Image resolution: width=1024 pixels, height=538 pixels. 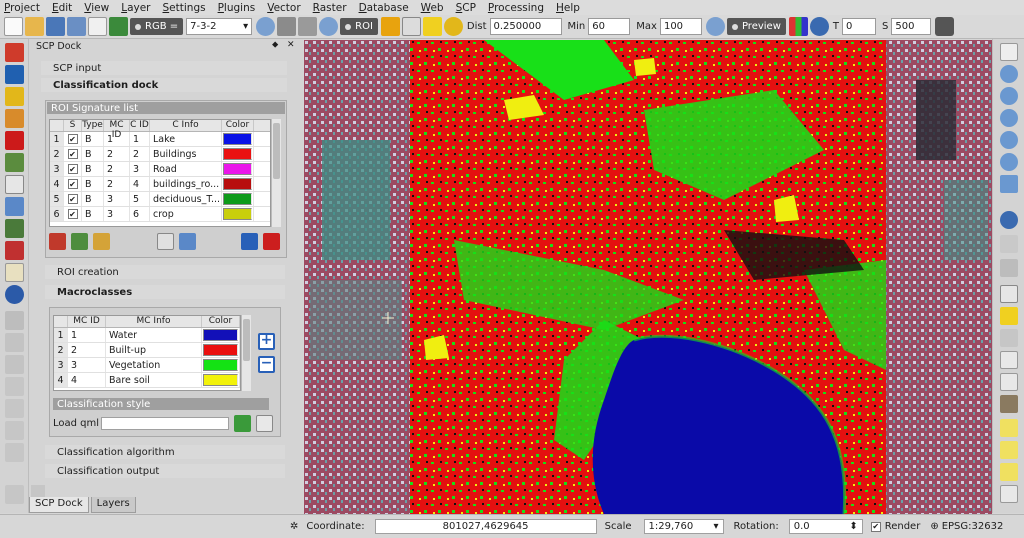 I want to click on local-cumulative-stretch-icon, so click(x=287, y=26).